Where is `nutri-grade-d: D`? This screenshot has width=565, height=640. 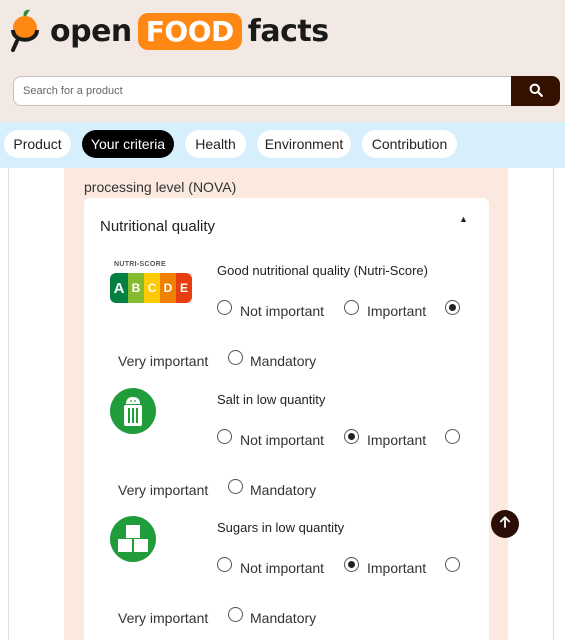
nutri-grade-d: D is located at coordinates (168, 288).